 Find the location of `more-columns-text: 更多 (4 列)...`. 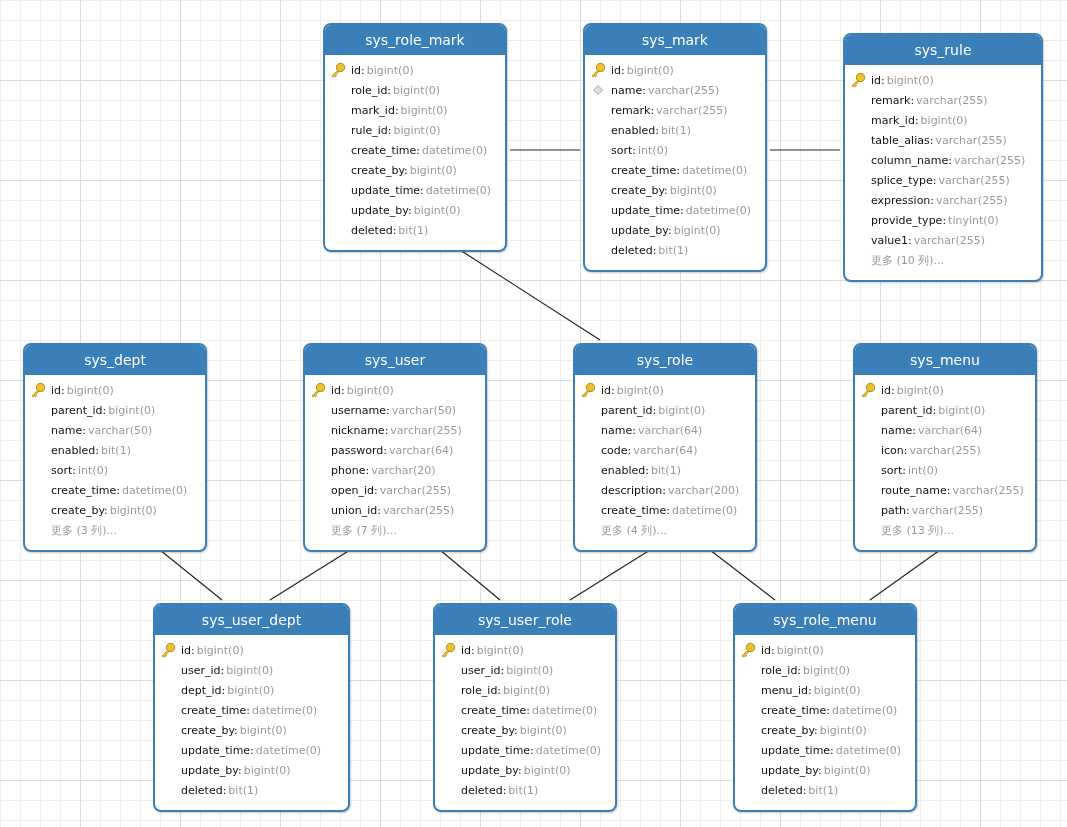

more-columns-text: 更多 (4 列)... is located at coordinates (634, 530).